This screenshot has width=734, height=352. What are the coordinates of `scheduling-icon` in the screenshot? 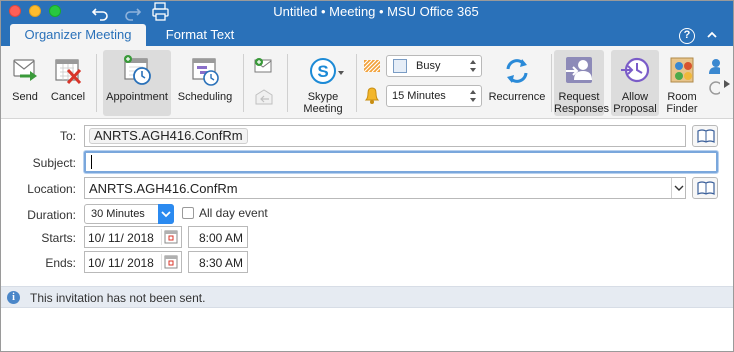 It's located at (205, 72).